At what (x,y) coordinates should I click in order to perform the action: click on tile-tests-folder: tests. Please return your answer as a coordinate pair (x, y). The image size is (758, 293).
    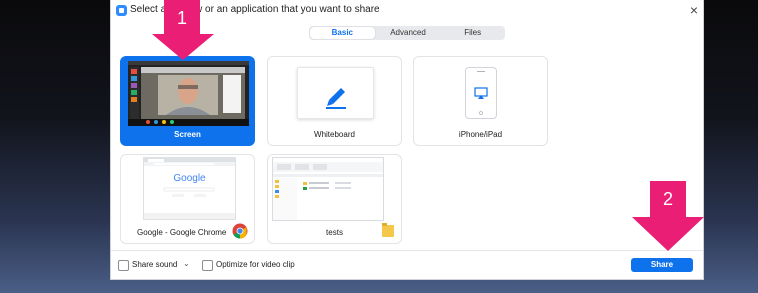
    Looking at the image, I should click on (334, 199).